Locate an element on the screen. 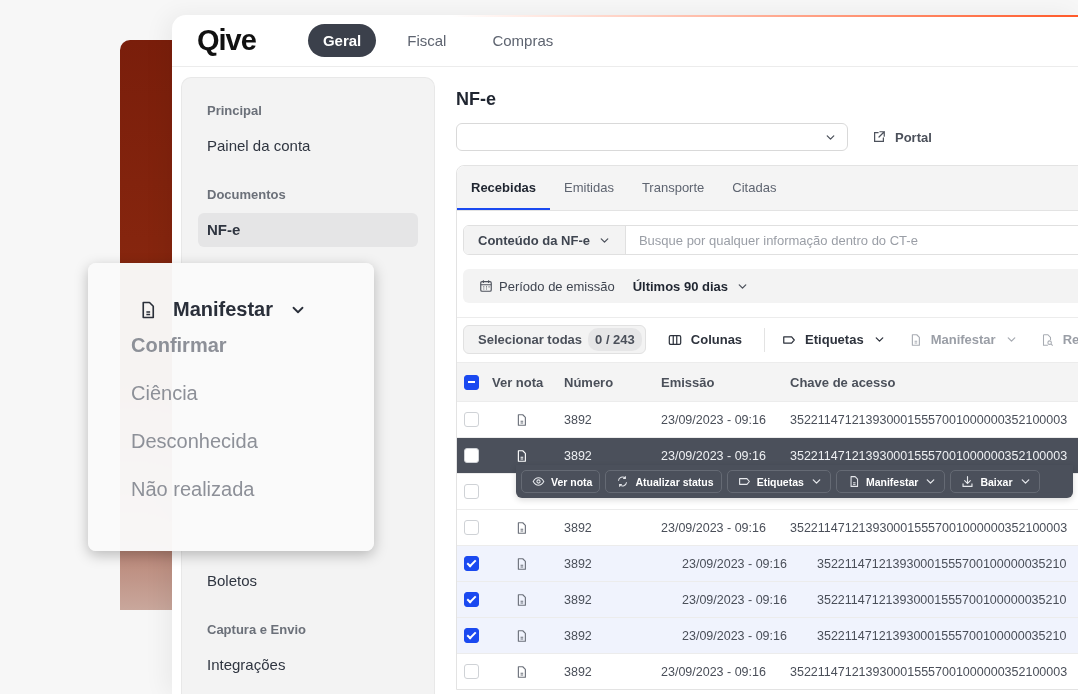  row-action-button: Manifestar is located at coordinates (890, 481).